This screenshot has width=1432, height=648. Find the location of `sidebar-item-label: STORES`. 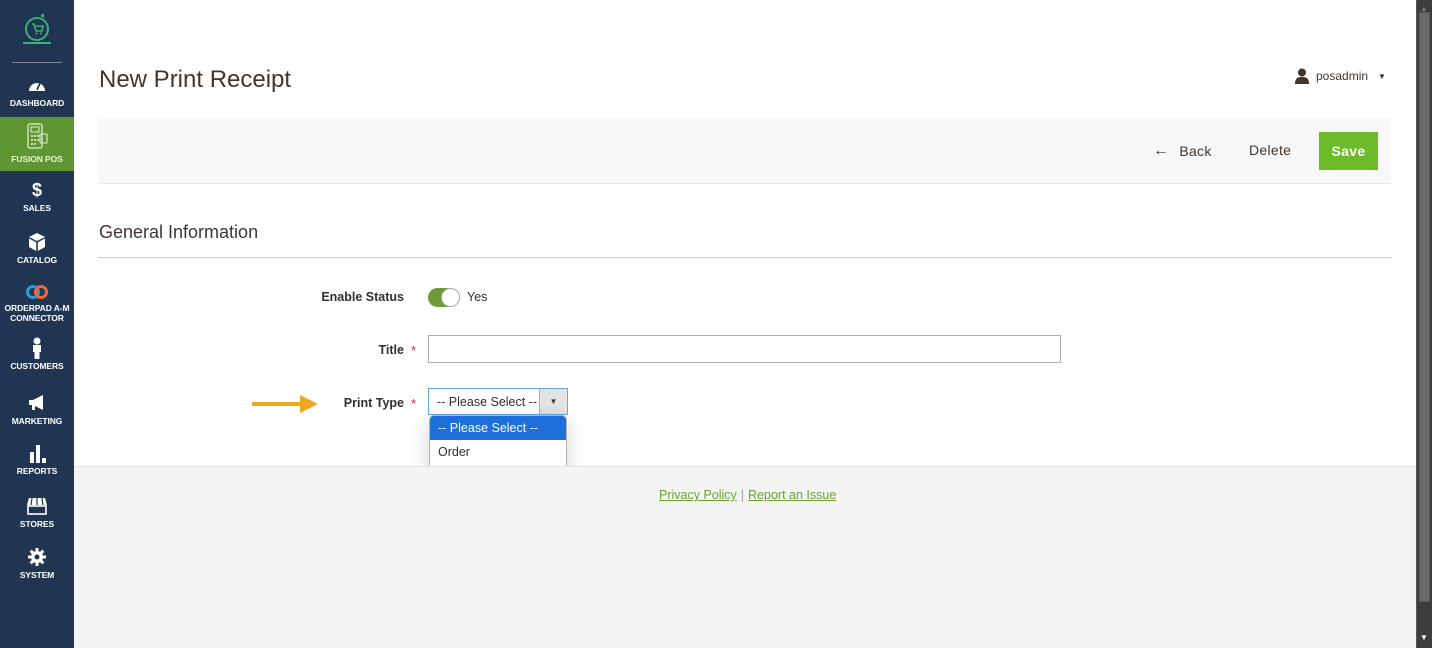

sidebar-item-label: STORES is located at coordinates (37, 524).